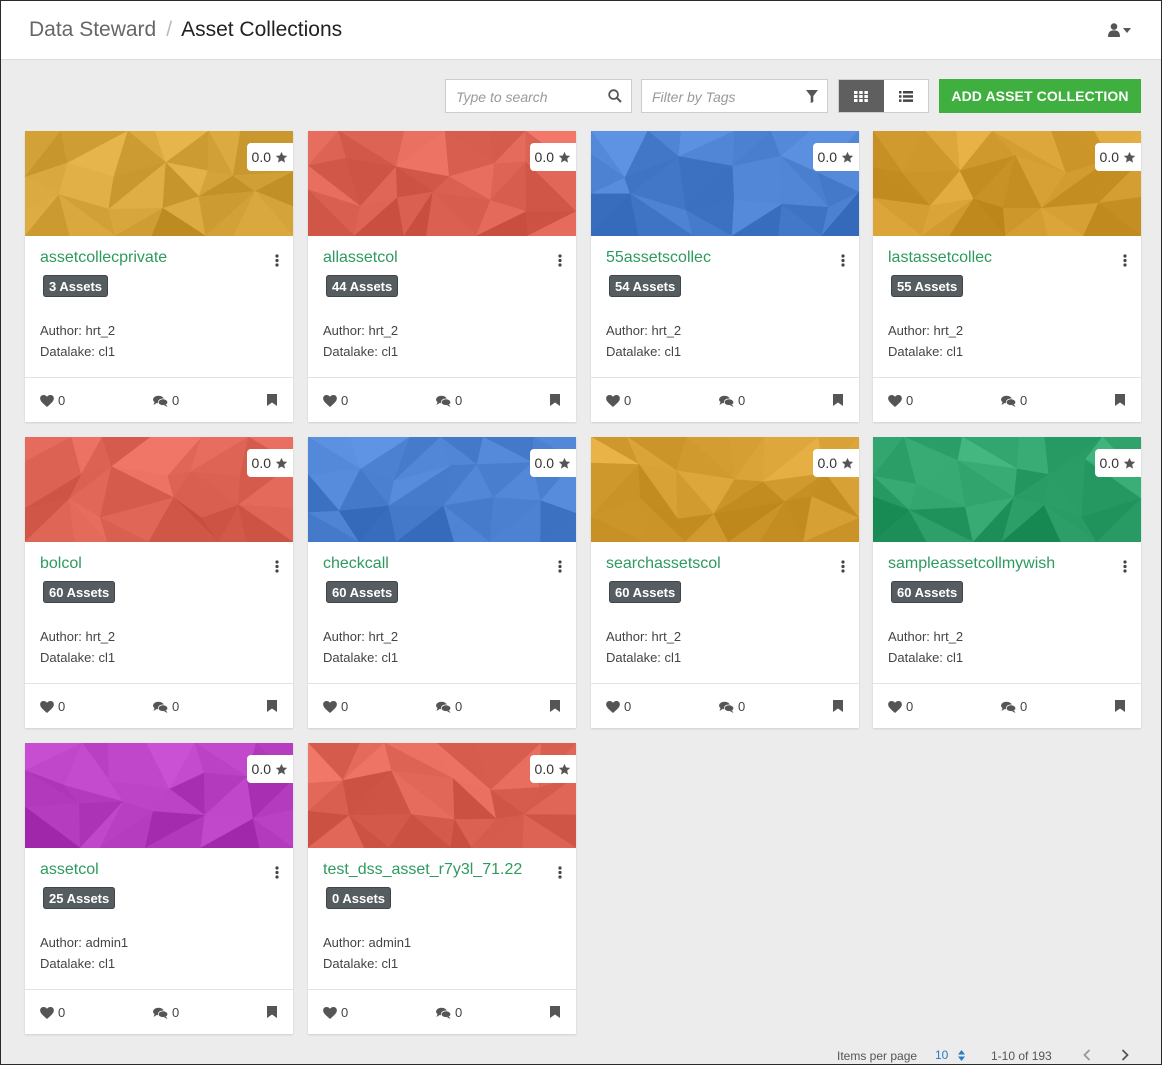 This screenshot has width=1162, height=1065. I want to click on next-page-icon, so click(1125, 1055).